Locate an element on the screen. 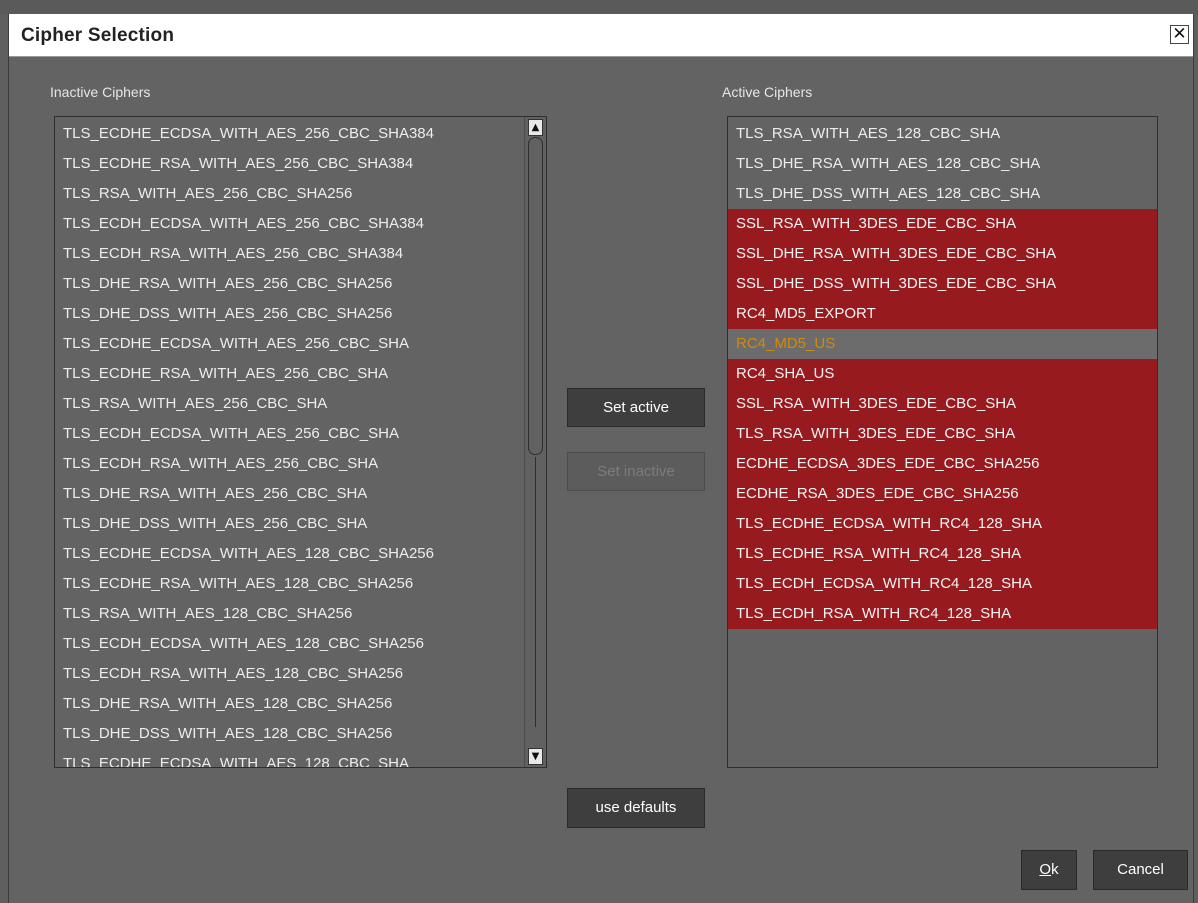 This screenshot has width=1198, height=903. inactive-cipher-item: TLS_DHE_DSS_WITH_AES_256_CBC_SHA256 is located at coordinates (290, 314).